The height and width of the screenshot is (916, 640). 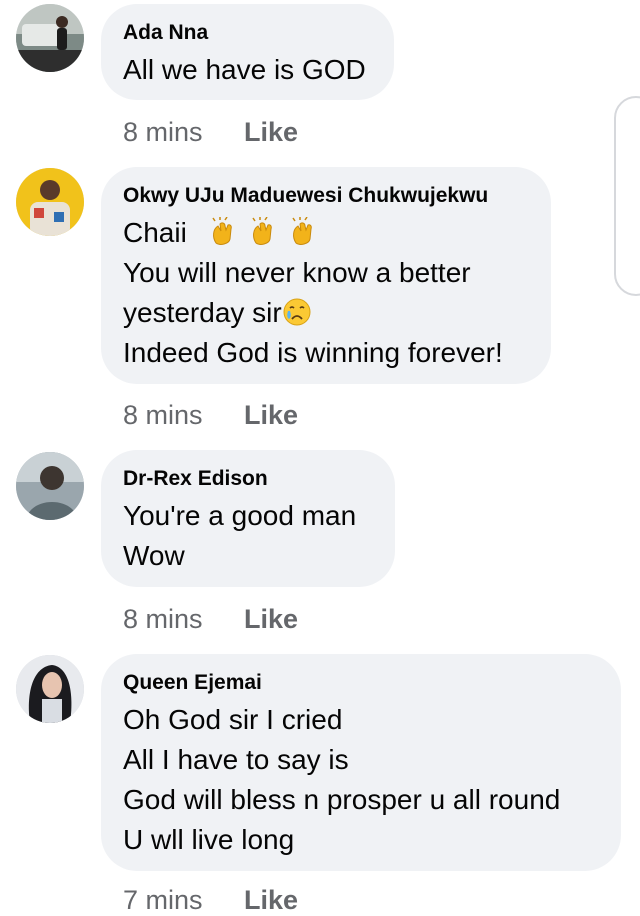 I want to click on comment-text: yesterday sir, so click(x=202, y=312).